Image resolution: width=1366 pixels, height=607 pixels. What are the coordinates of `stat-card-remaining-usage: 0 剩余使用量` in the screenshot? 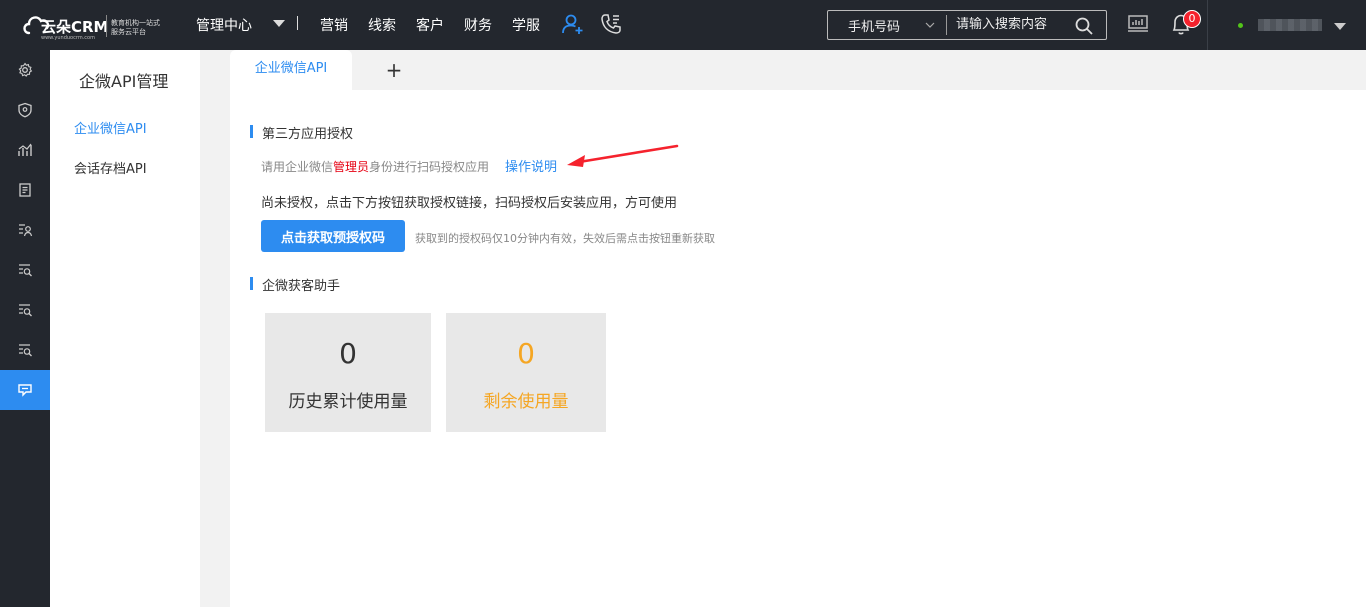 It's located at (526, 372).